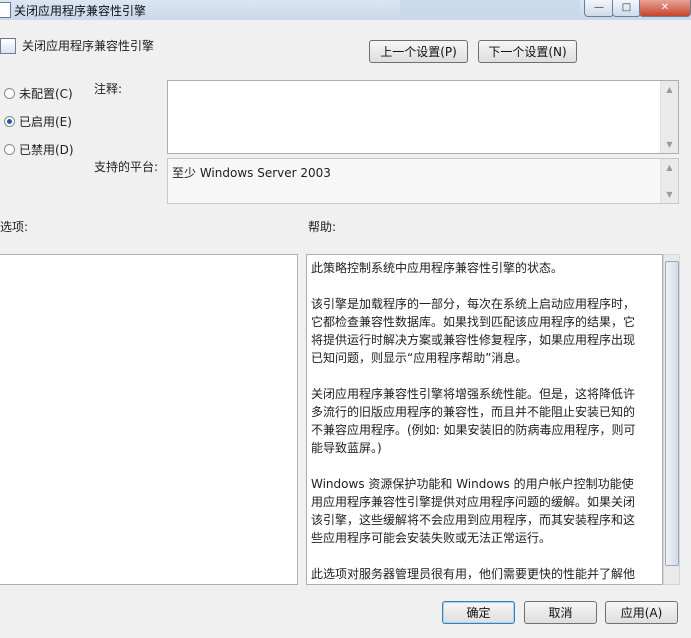 This screenshot has width=691, height=638. What do you see at coordinates (251, 173) in the screenshot?
I see `platform-value: 至少 Windows Server 2003` at bounding box center [251, 173].